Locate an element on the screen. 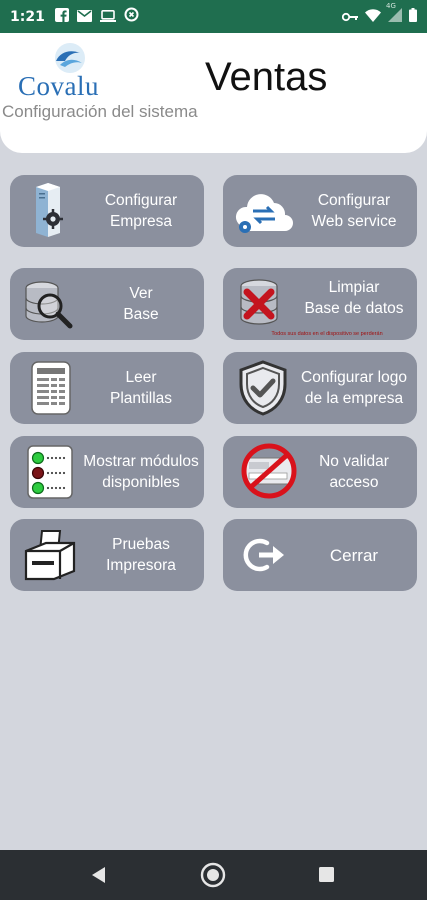  status-time: 1:21 is located at coordinates (27, 16).